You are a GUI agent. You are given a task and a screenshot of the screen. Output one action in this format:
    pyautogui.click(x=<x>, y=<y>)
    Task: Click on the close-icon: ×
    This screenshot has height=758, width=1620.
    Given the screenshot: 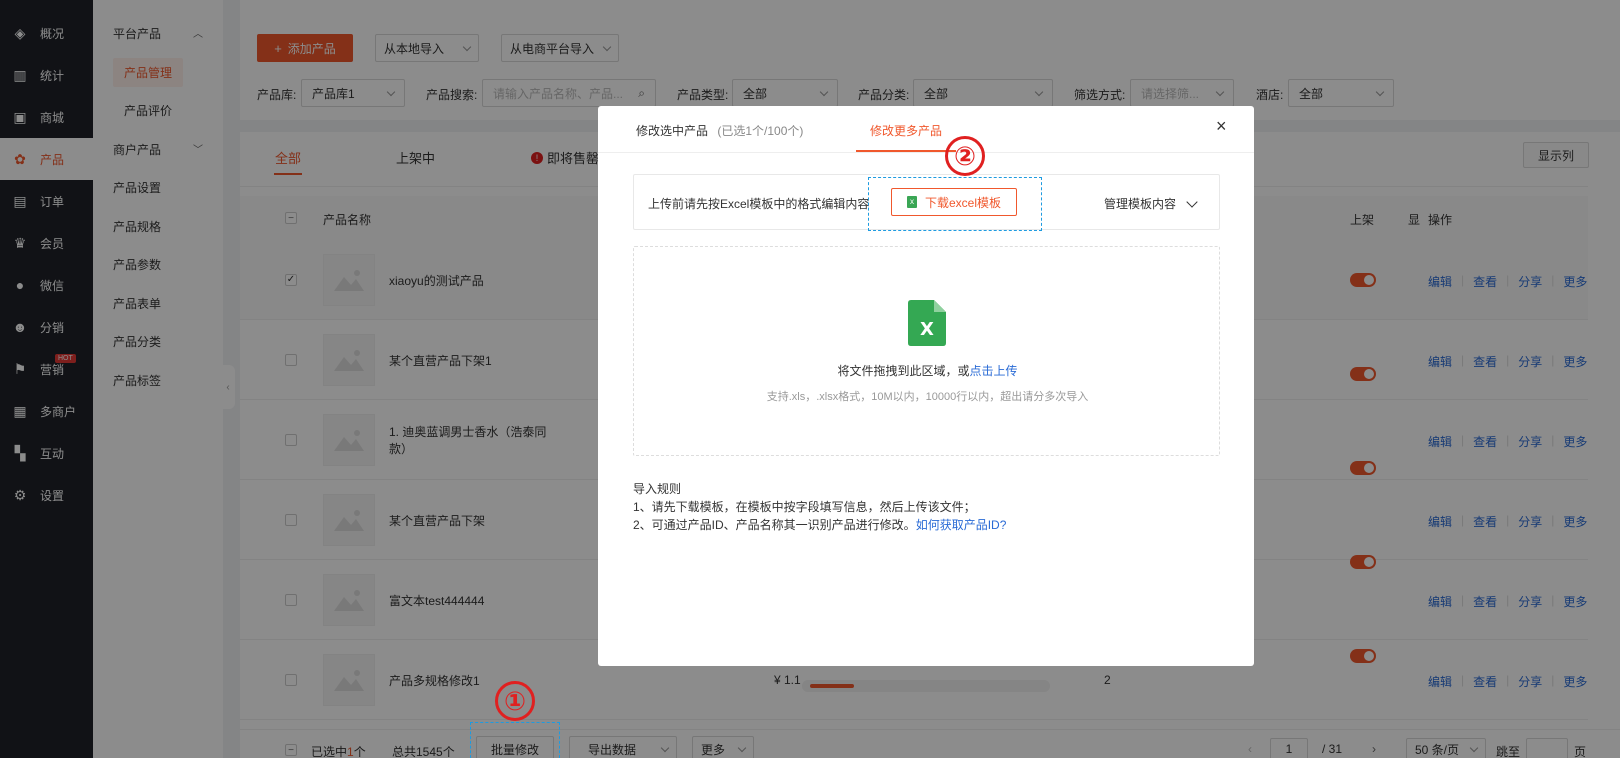 What is the action you would take?
    pyautogui.click(x=1221, y=126)
    